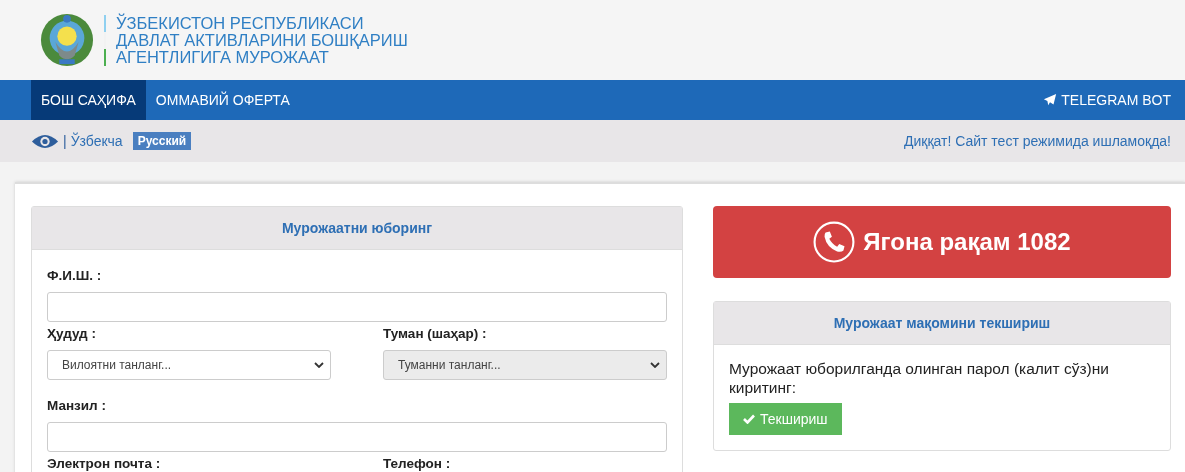  Describe the element at coordinates (67, 40) in the screenshot. I see `emblem-drawing` at that location.